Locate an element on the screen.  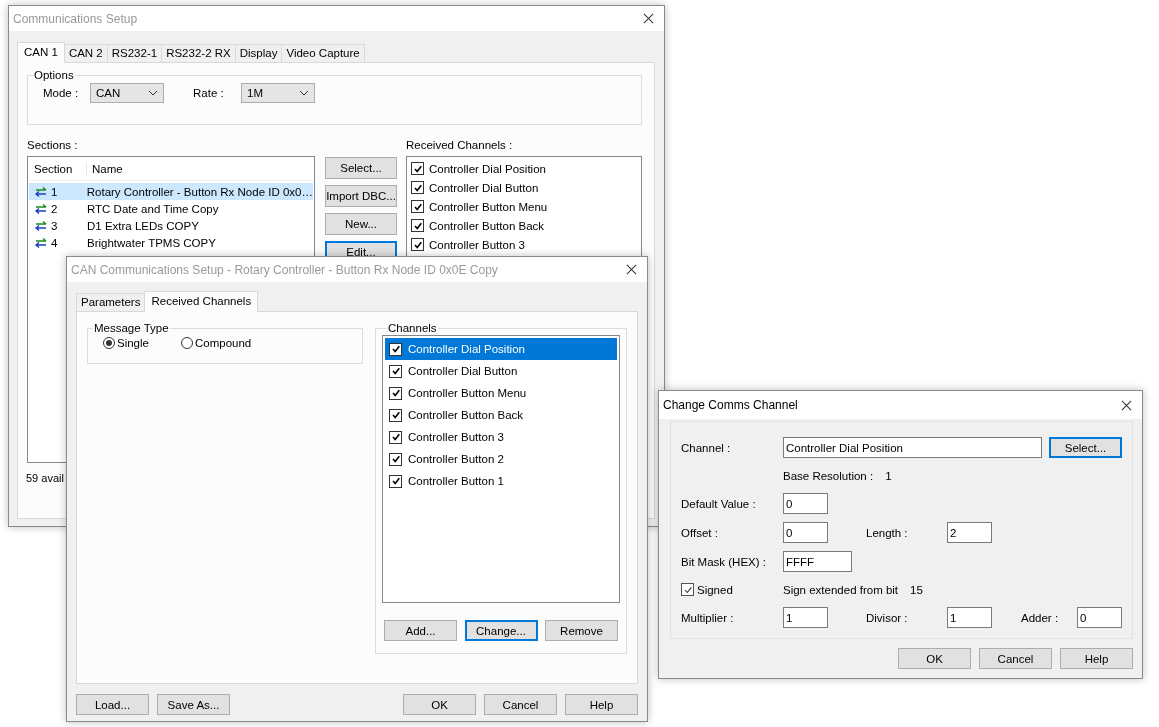
tab: Video Capture is located at coordinates (323, 53).